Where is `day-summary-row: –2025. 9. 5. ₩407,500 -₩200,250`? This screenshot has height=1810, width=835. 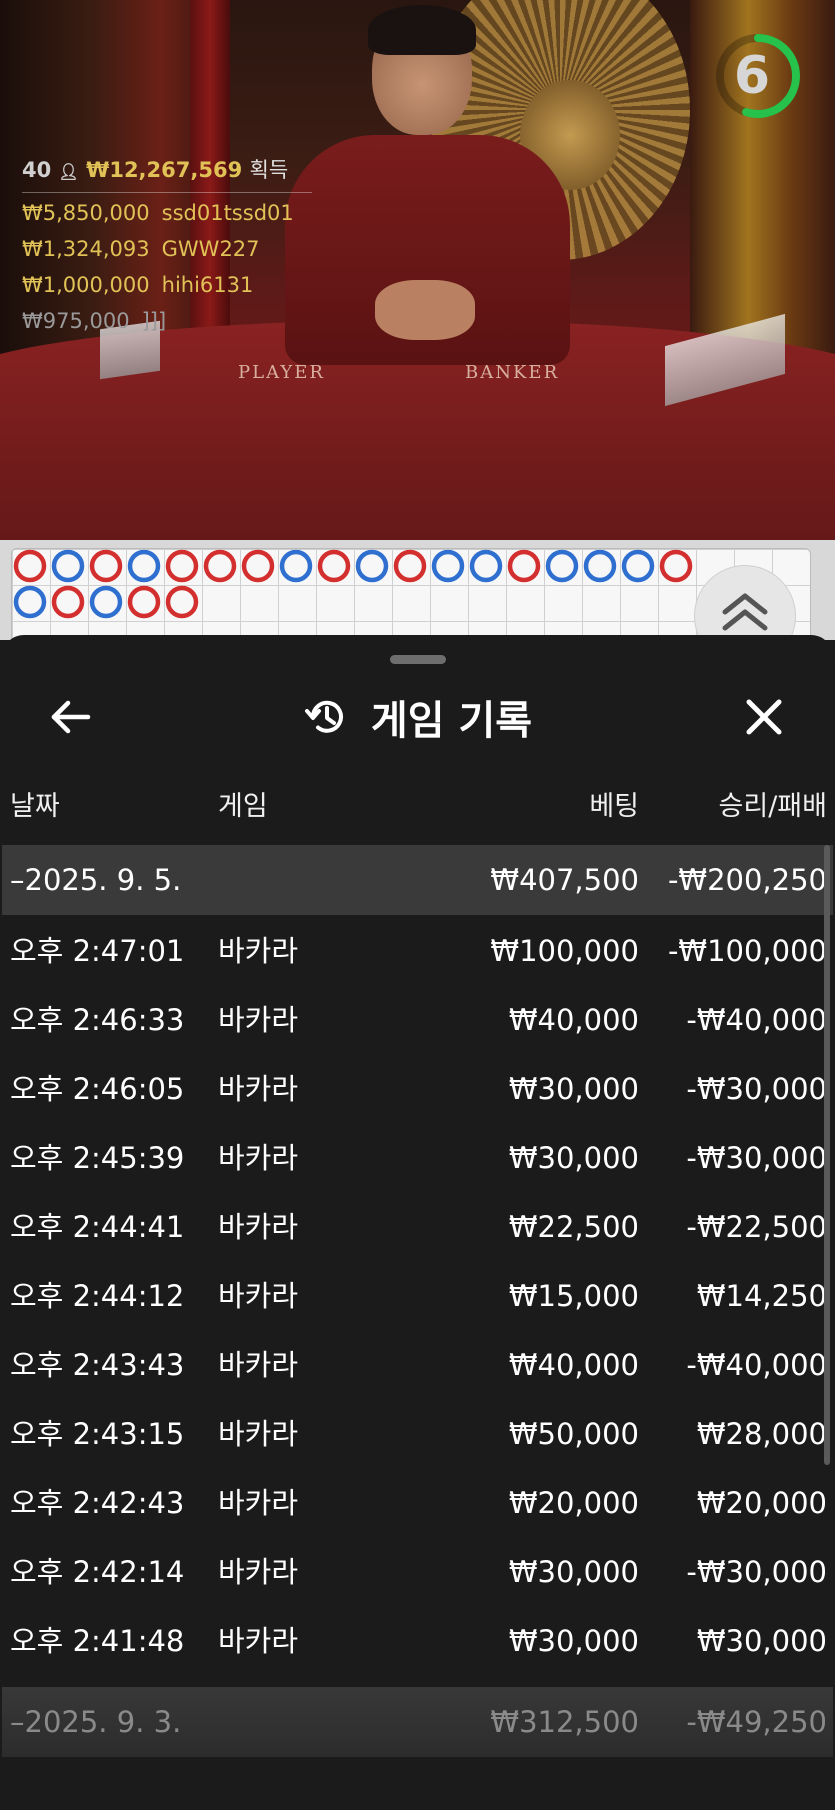 day-summary-row: –2025. 9. 5. ₩407,500 -₩200,250 is located at coordinates (417, 880).